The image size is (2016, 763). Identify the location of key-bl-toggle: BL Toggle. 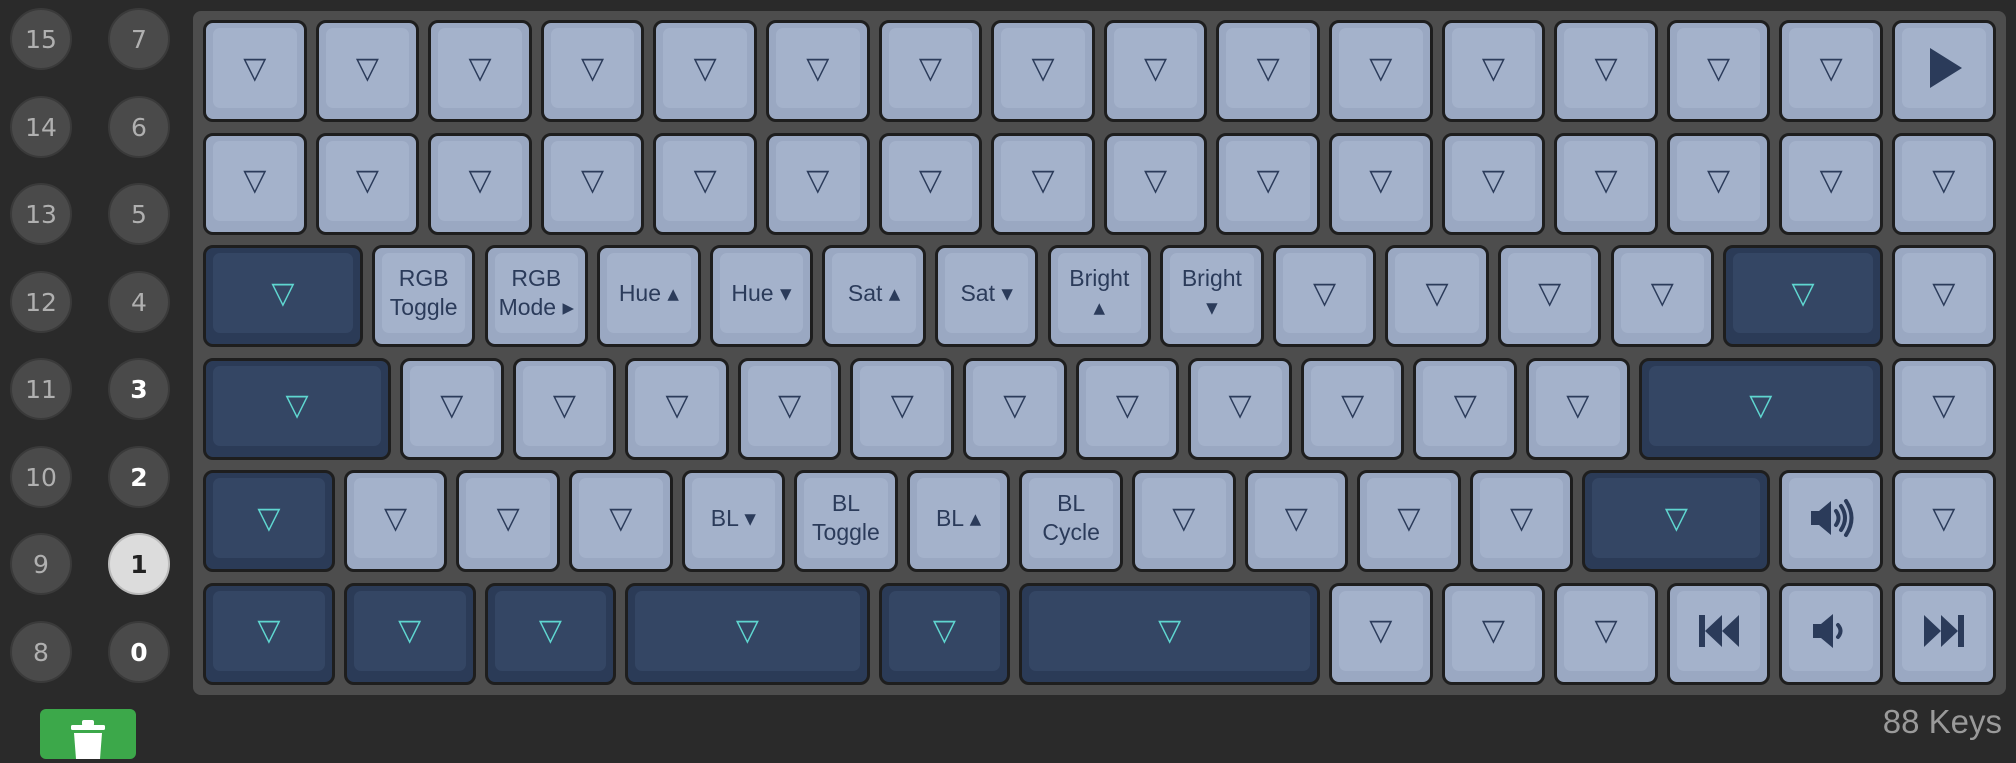
(846, 521).